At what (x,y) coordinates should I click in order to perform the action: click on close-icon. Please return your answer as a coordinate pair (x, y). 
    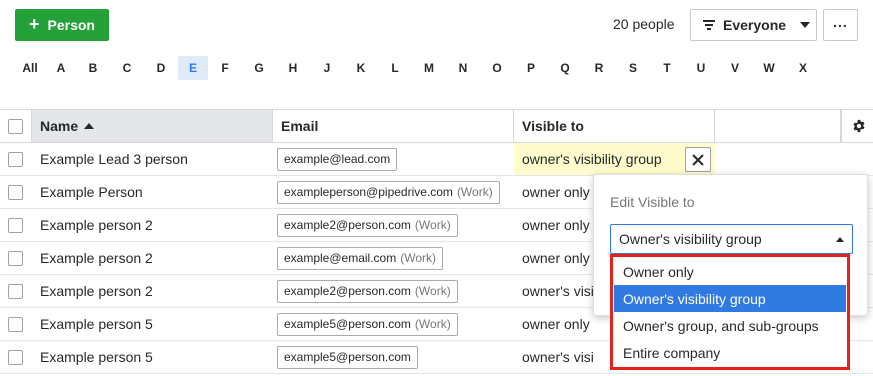
    Looking at the image, I should click on (698, 159).